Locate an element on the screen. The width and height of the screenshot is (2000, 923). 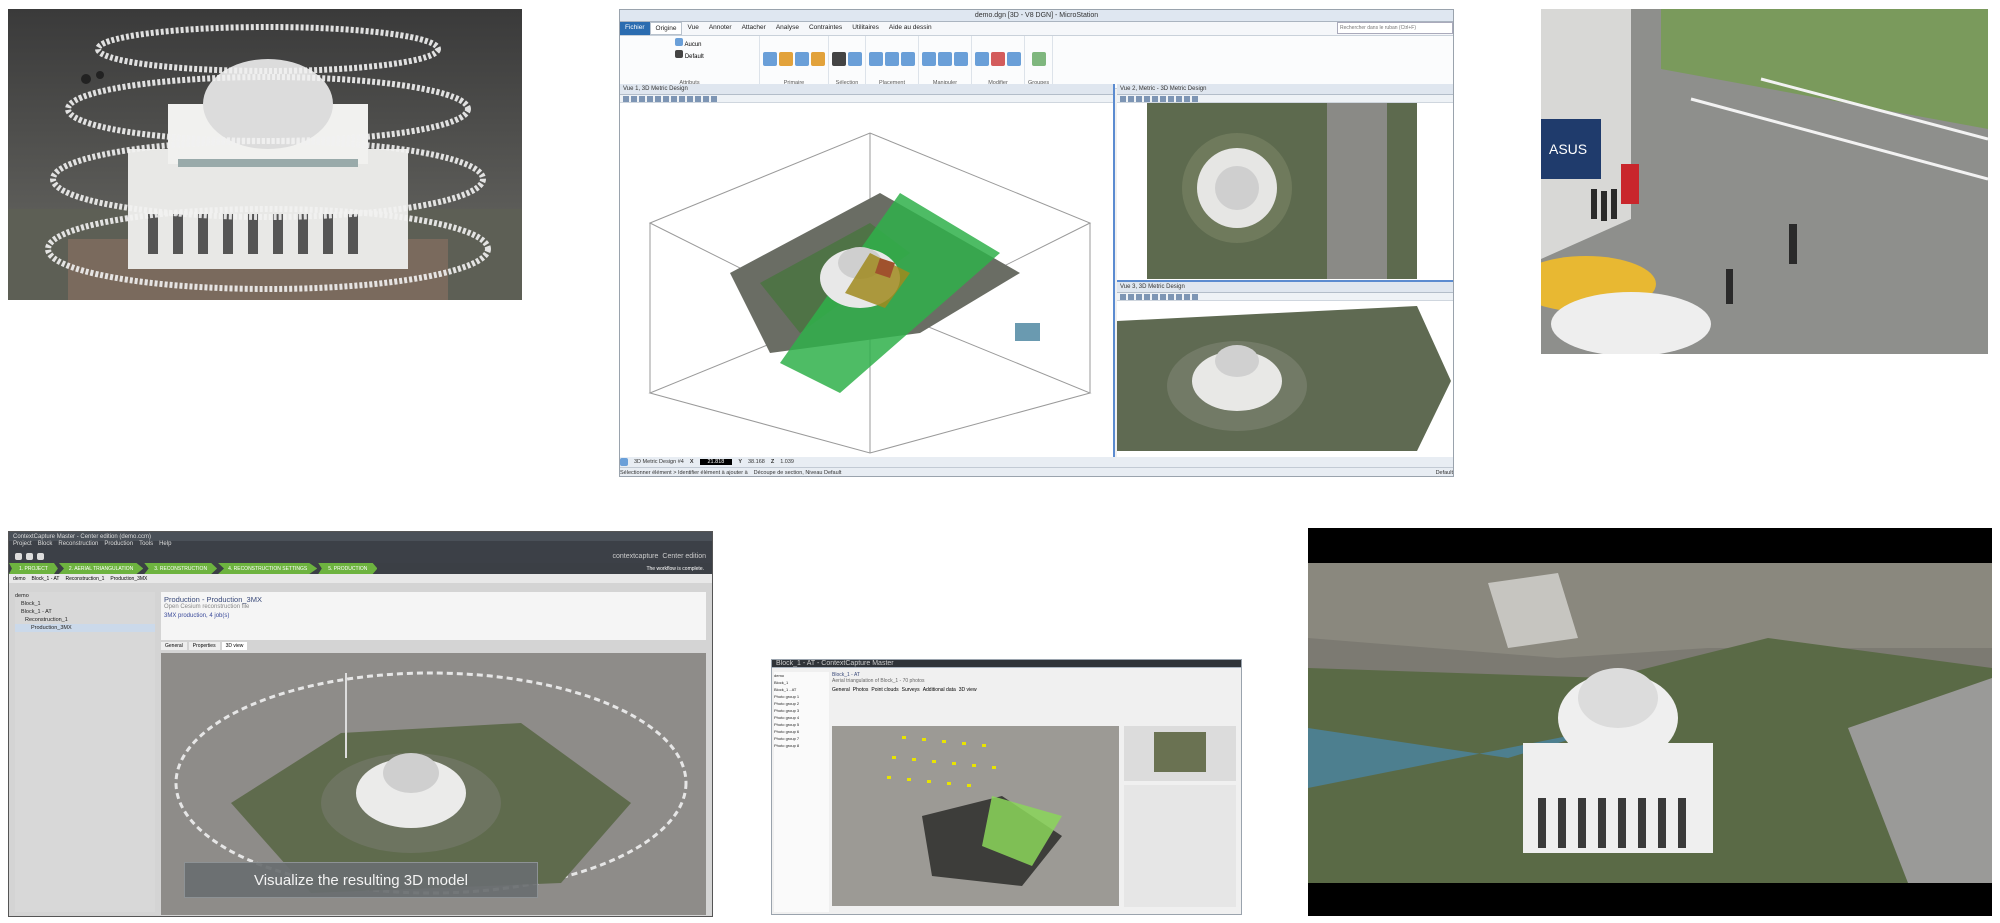
tree-item: Photo group 3 is located at coordinates (801, 710).